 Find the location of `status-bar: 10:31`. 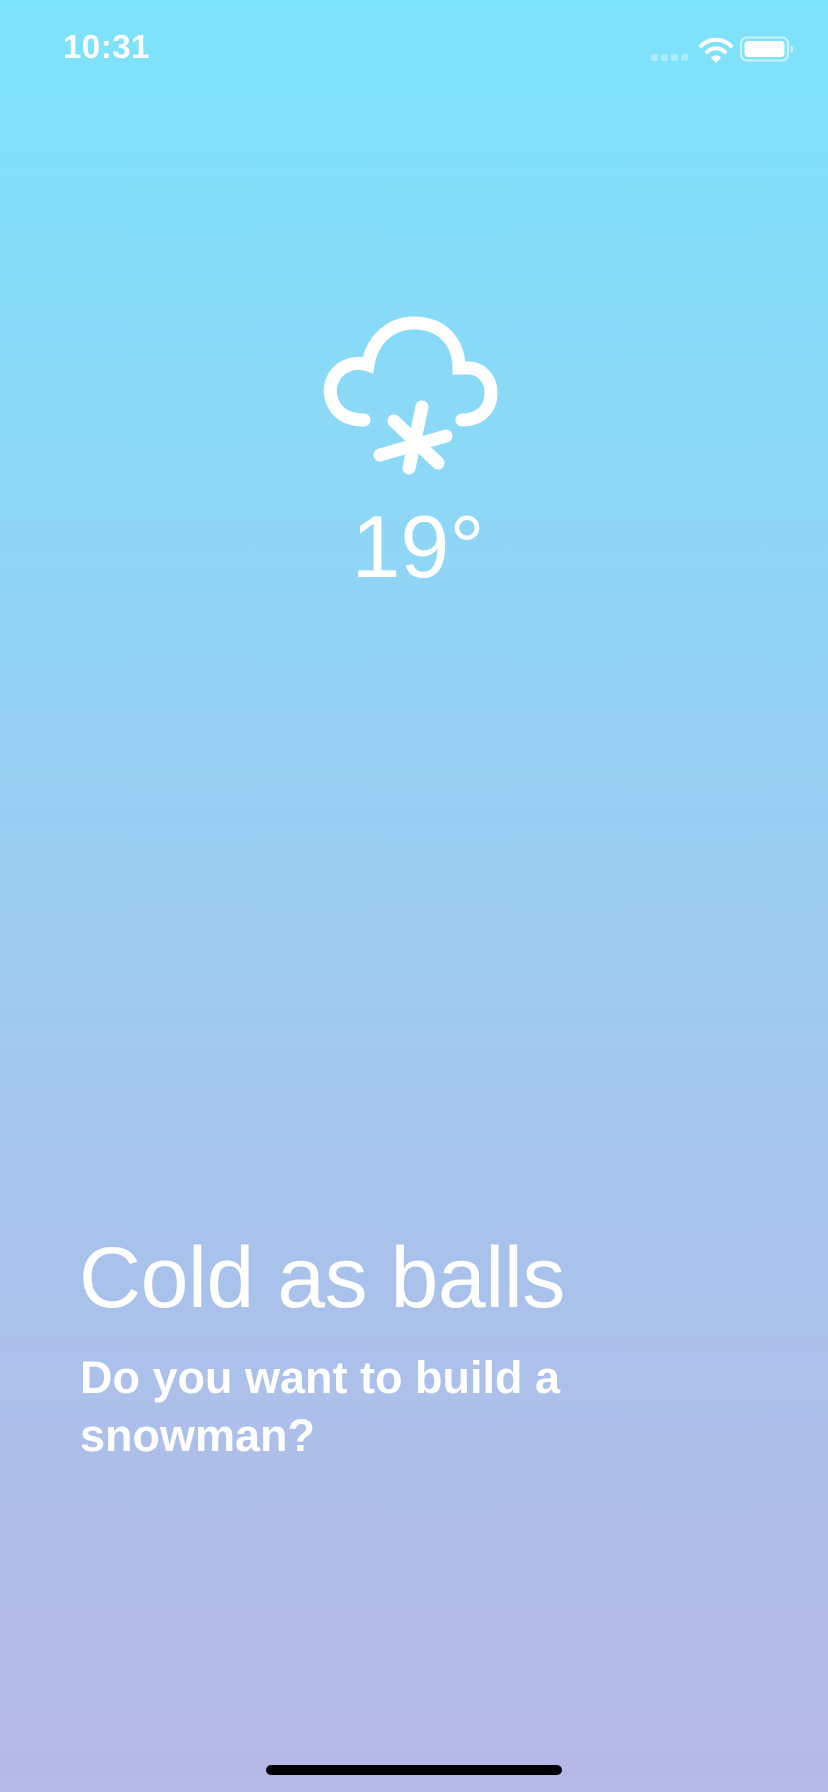

status-bar: 10:31 is located at coordinates (414, 50).